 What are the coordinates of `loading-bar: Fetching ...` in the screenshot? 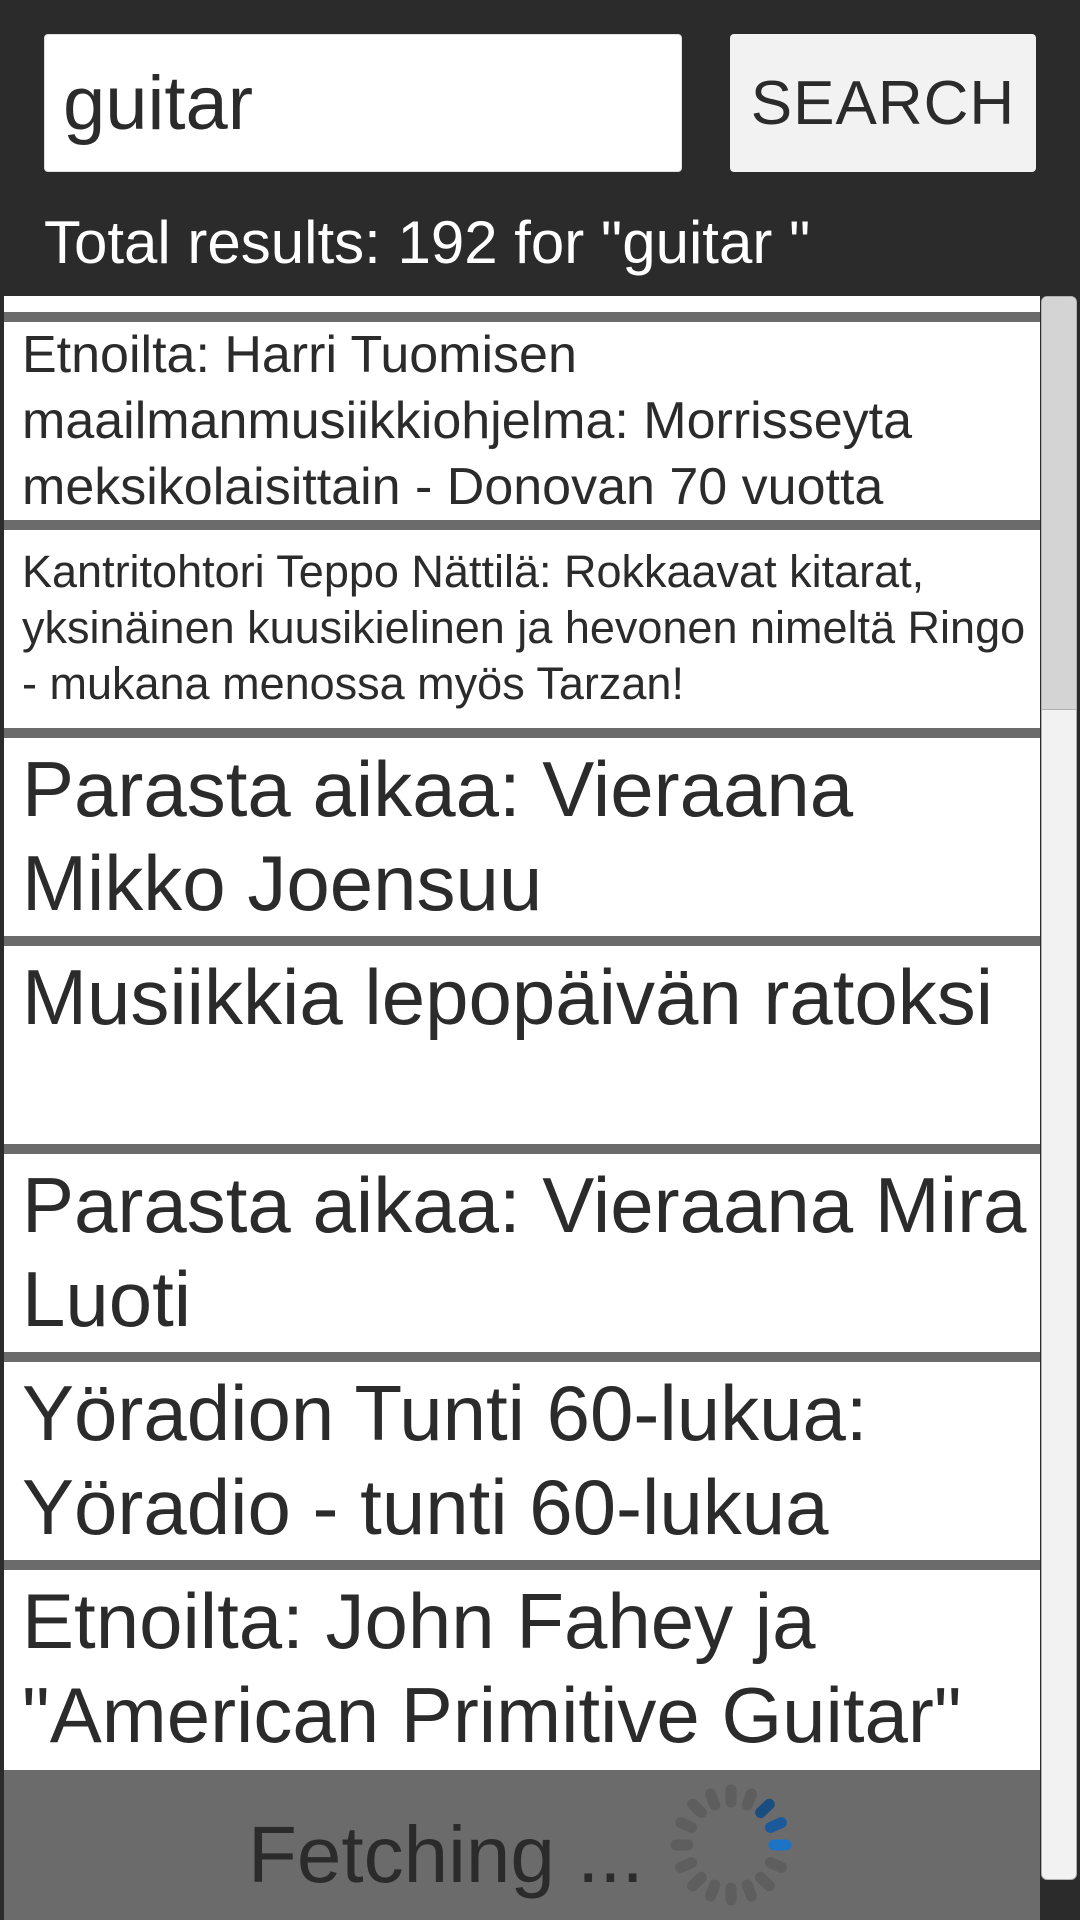 It's located at (522, 1845).